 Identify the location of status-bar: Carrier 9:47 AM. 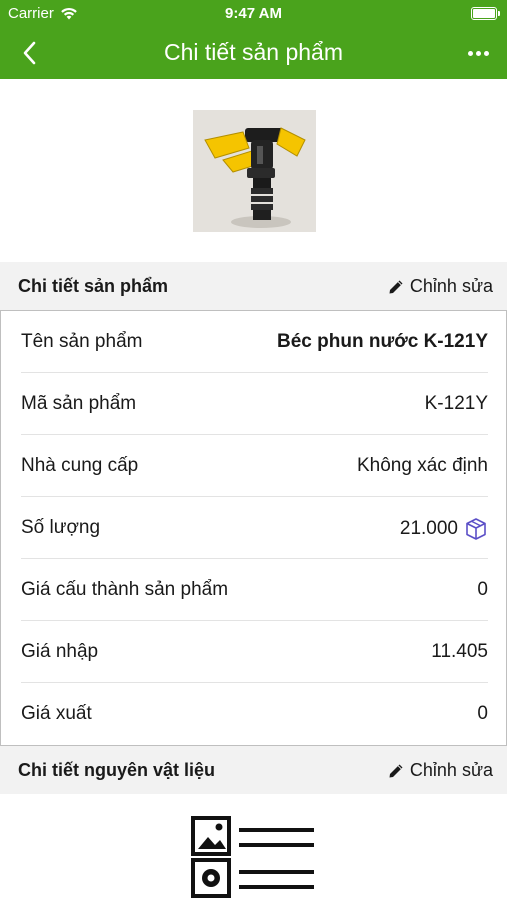
(253, 14).